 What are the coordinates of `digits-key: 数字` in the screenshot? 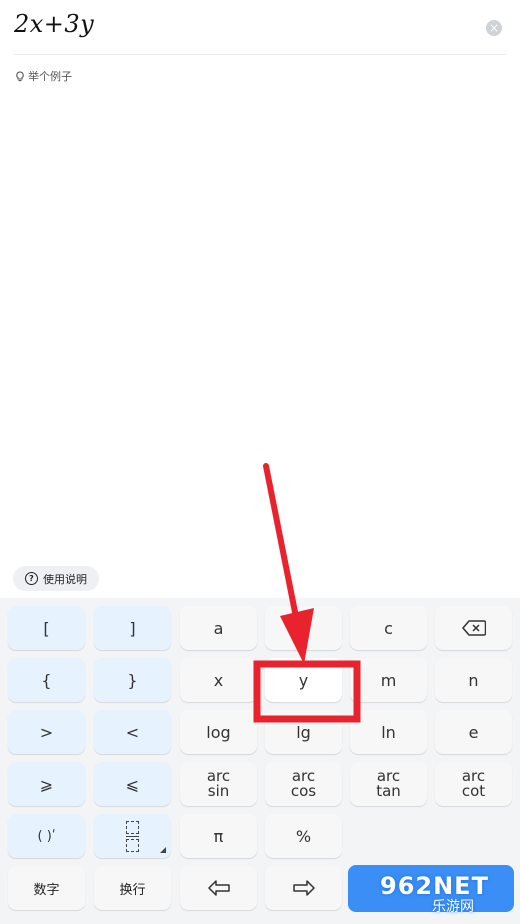 It's located at (46, 888).